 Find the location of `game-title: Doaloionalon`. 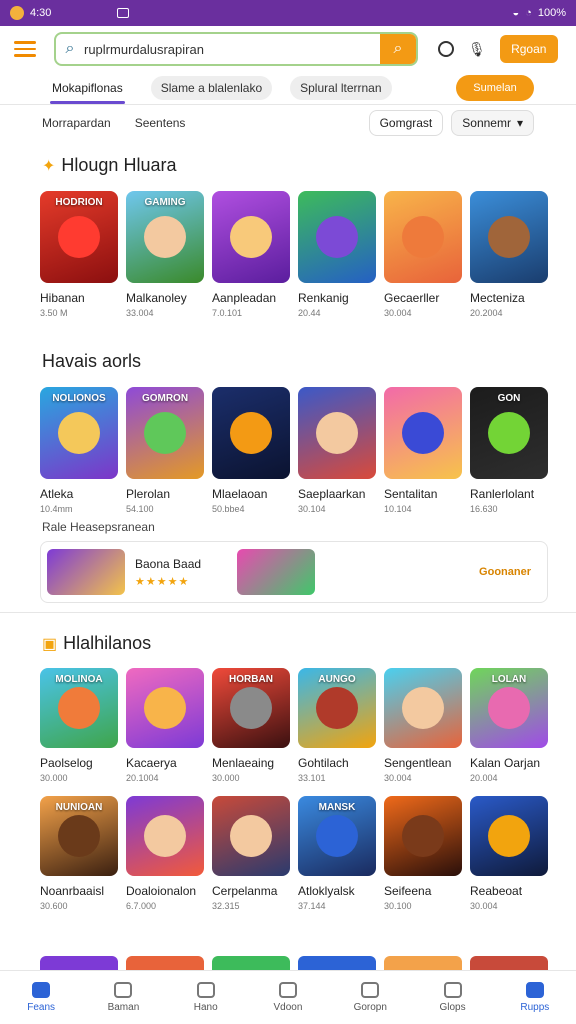

game-title: Doaloionalon is located at coordinates (165, 891).